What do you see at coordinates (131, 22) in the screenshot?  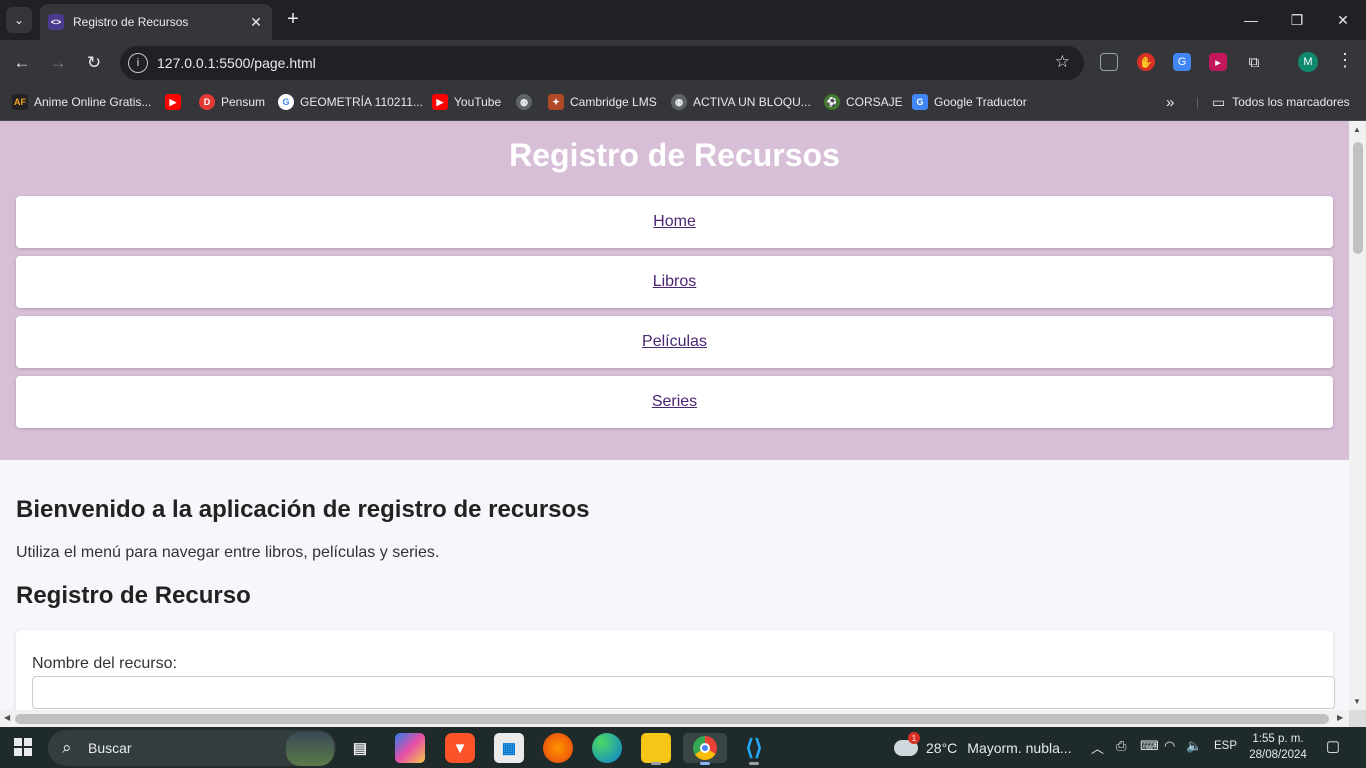 I see `tab-title: Registro de Recursos` at bounding box center [131, 22].